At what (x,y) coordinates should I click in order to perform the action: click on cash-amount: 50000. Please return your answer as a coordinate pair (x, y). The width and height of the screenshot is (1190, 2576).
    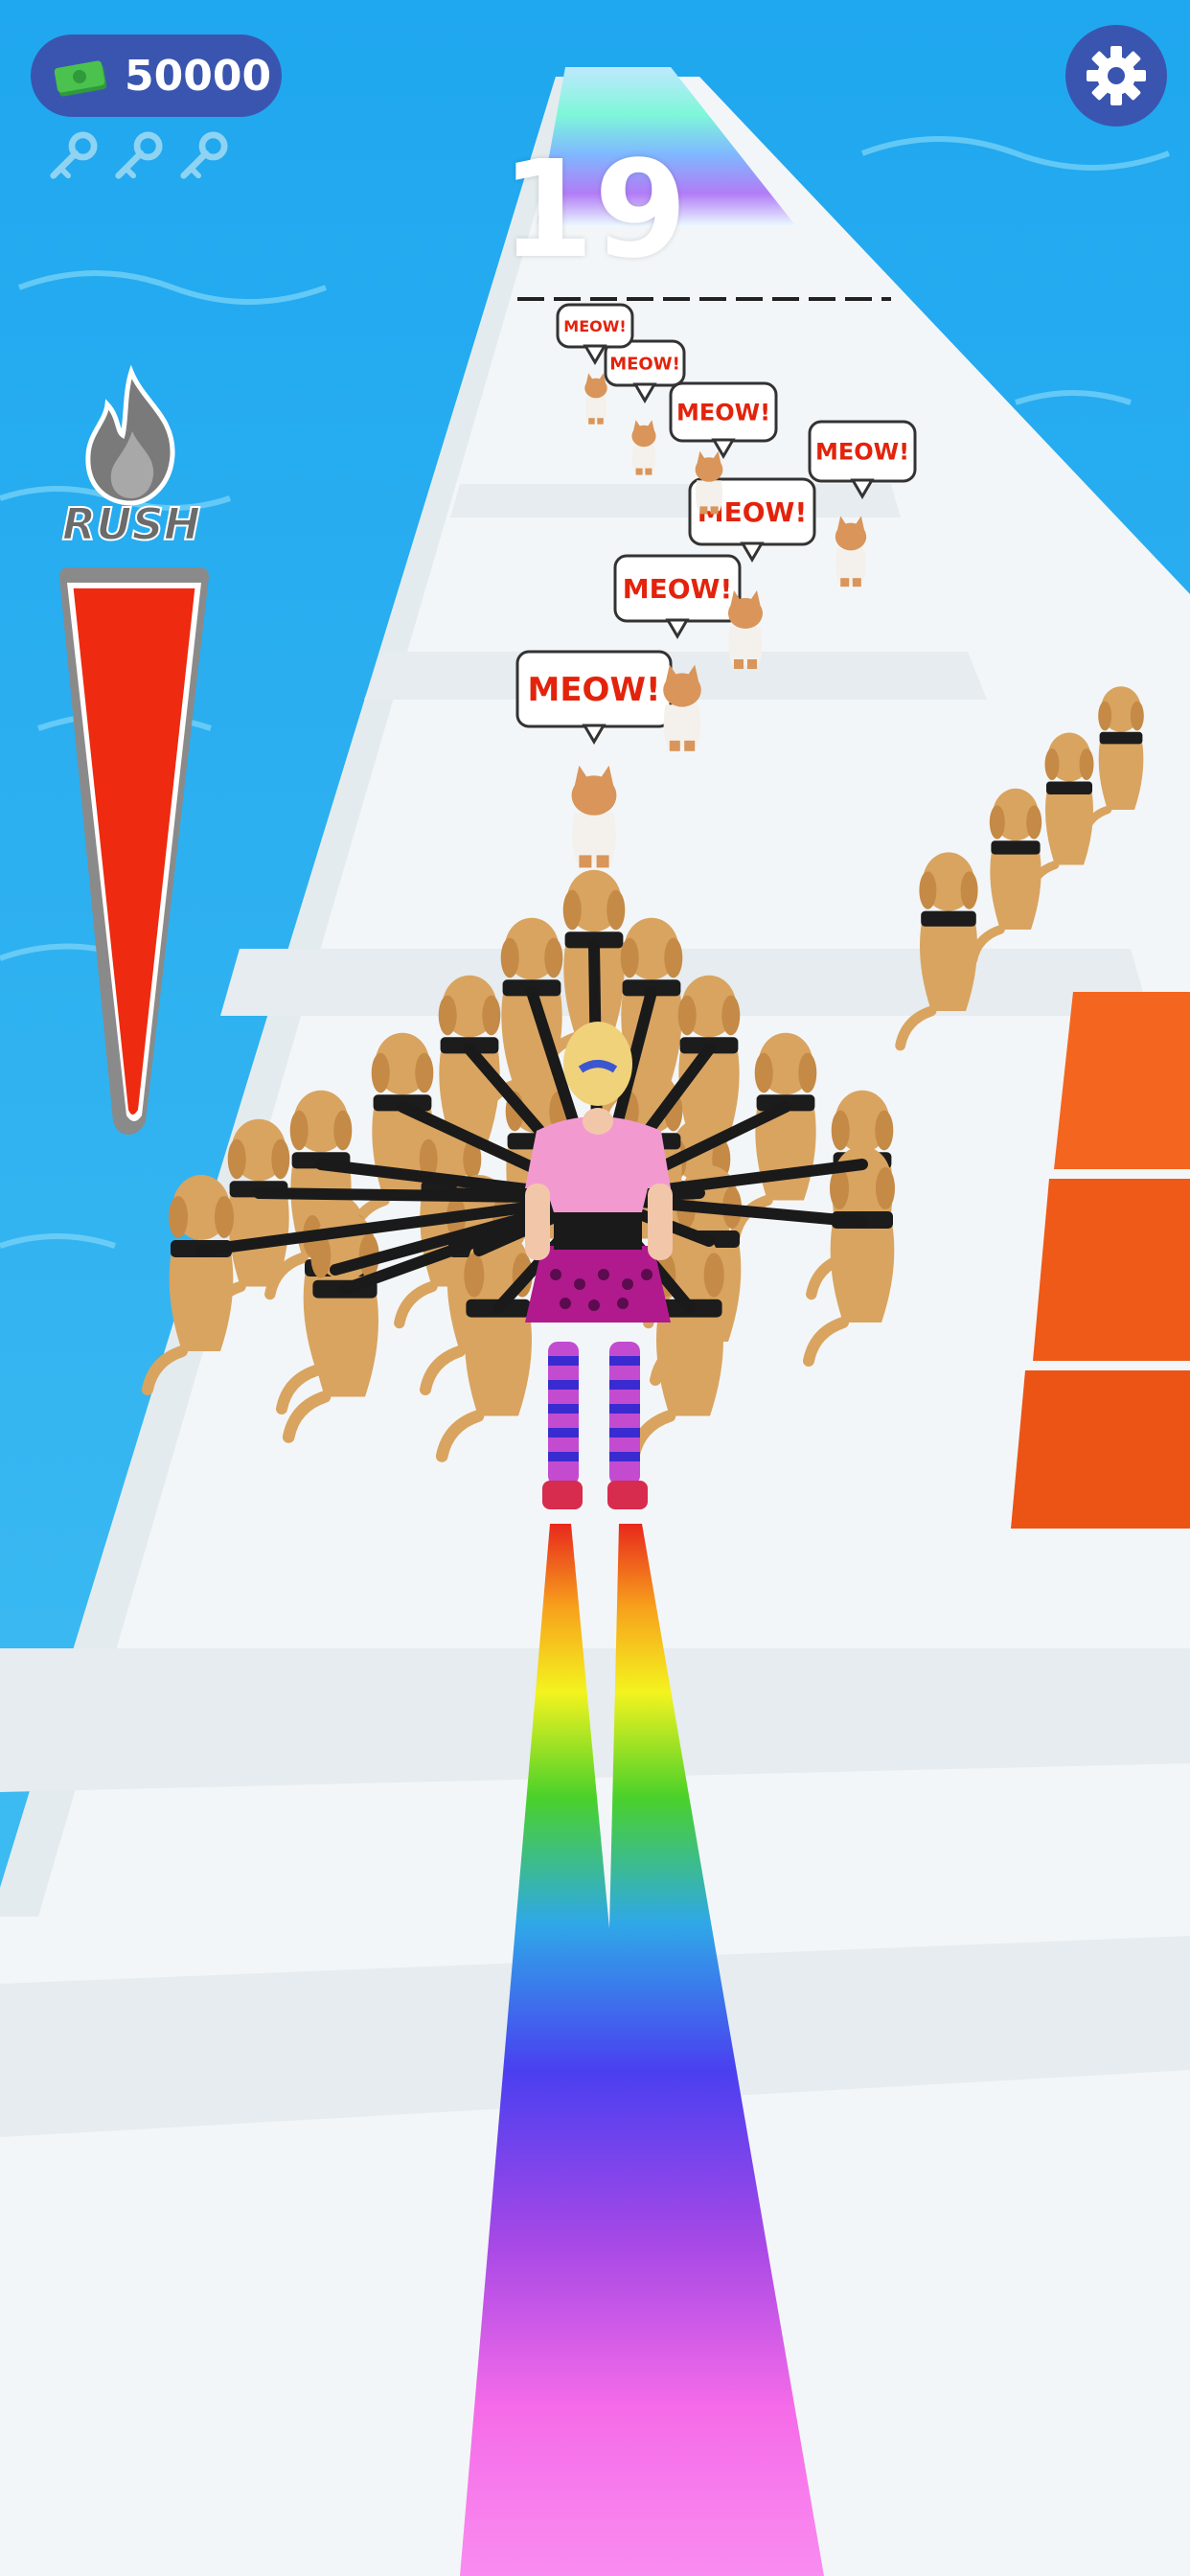
    Looking at the image, I should click on (199, 76).